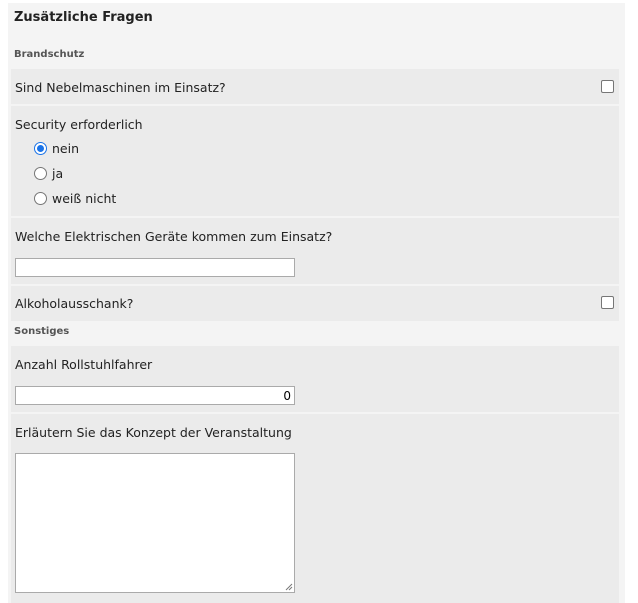 This screenshot has width=638, height=603. I want to click on question-row-alkoholausschank: Alkoholausschank?, so click(315, 303).